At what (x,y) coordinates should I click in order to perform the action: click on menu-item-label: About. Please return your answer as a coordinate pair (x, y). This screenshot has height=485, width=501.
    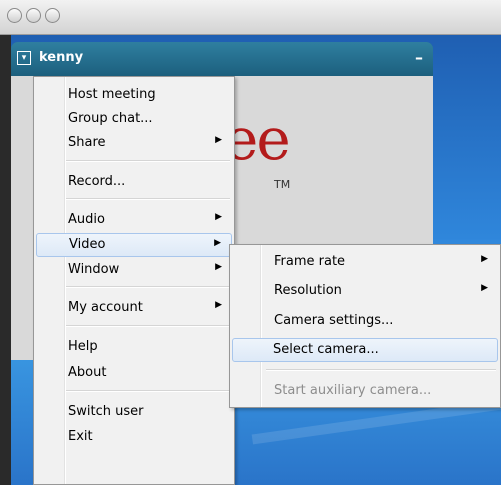
    Looking at the image, I should click on (87, 372).